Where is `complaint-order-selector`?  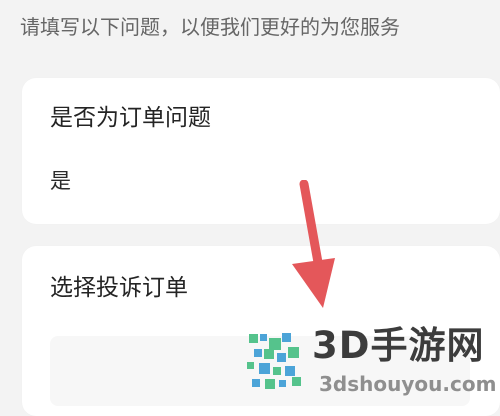
complaint-order-selector is located at coordinates (260, 371).